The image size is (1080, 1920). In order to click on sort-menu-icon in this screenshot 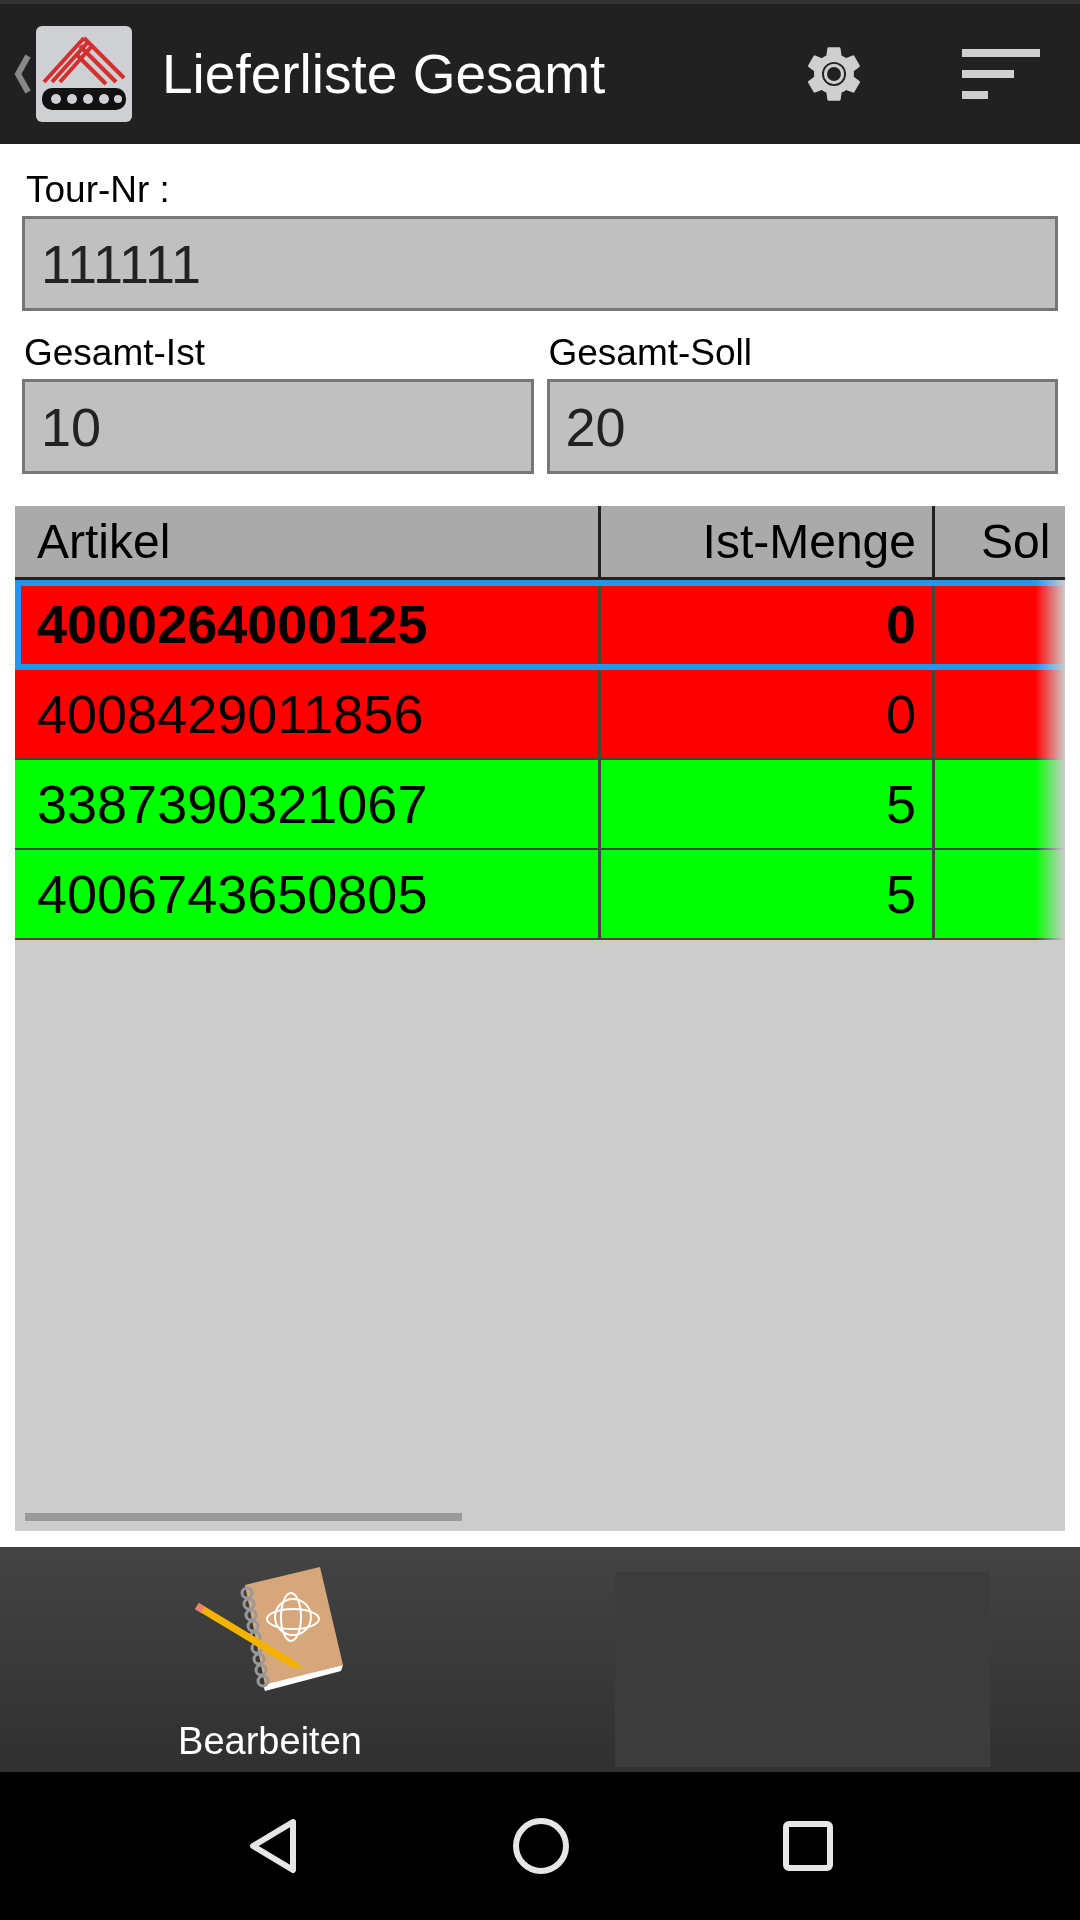, I will do `click(1001, 74)`.